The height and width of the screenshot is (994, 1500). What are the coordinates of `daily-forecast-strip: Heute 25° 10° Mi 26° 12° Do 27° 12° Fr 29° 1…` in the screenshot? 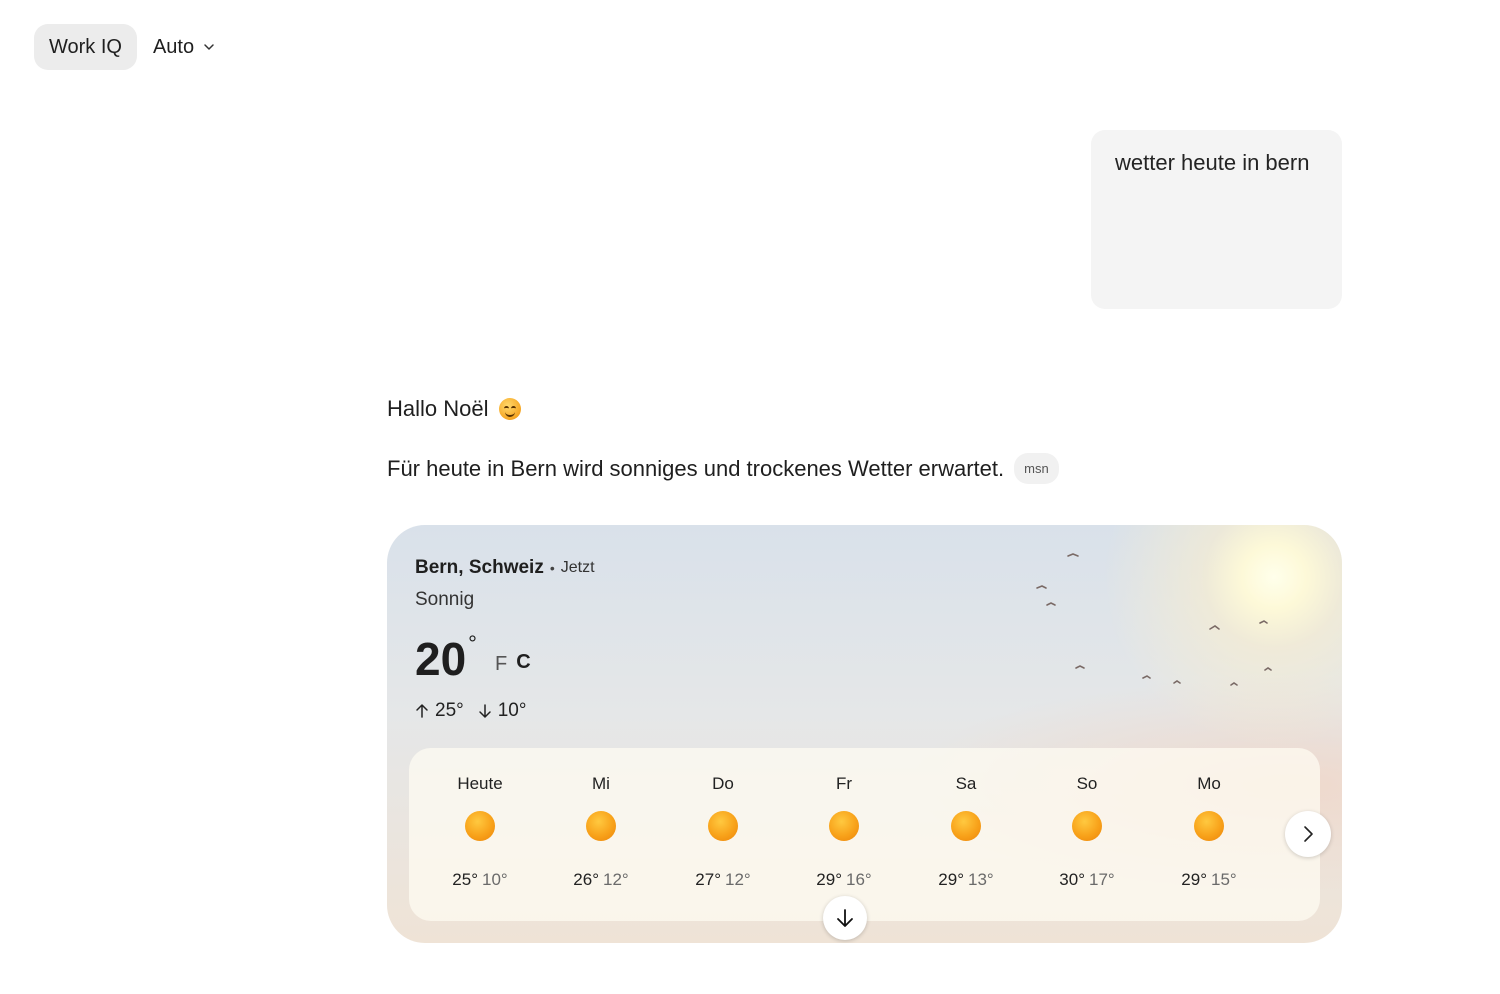 It's located at (864, 834).